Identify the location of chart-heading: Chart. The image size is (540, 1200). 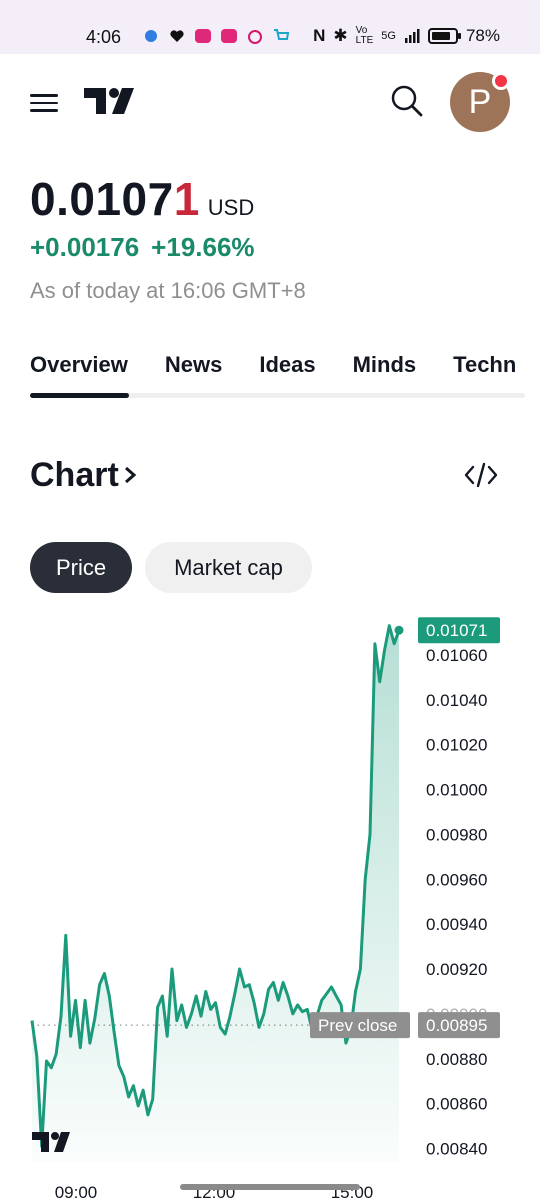
(84, 475).